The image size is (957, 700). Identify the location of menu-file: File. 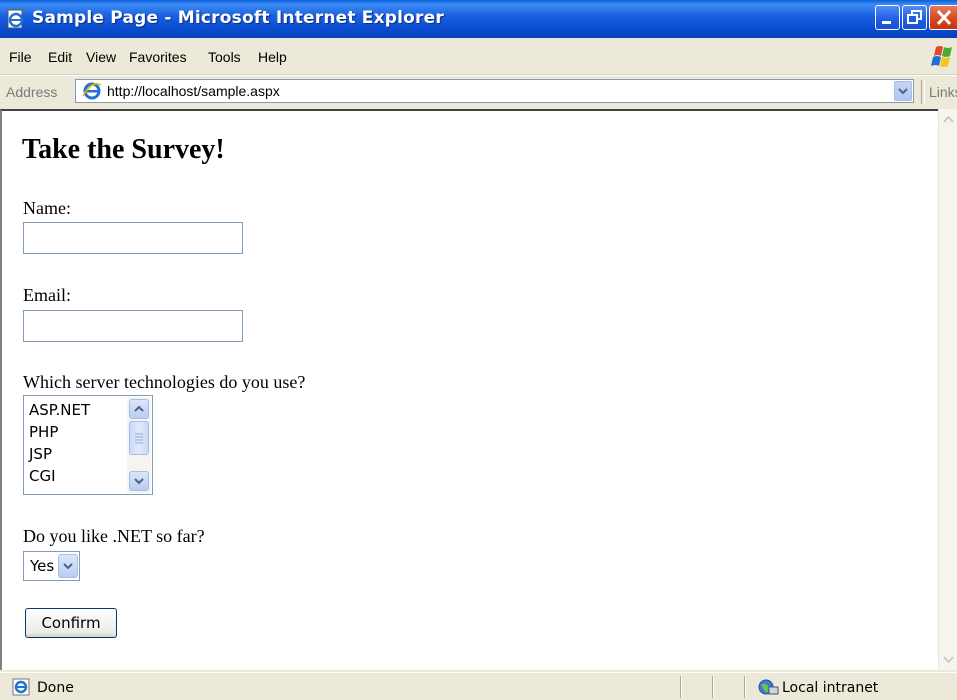
(20, 57).